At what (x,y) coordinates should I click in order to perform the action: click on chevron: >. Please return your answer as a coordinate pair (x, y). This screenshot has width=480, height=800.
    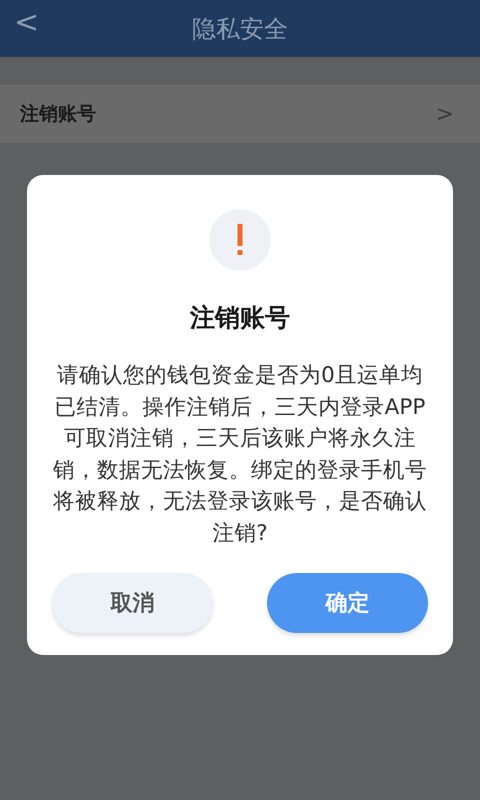
    Looking at the image, I should click on (445, 114).